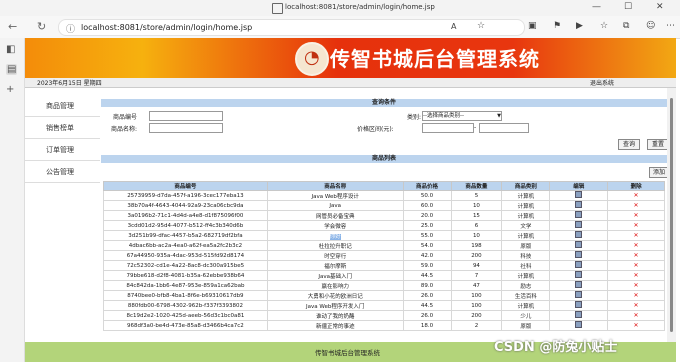 Image resolution: width=680 pixels, height=362 pixels. I want to click on logout-link: 退出系统, so click(602, 82).